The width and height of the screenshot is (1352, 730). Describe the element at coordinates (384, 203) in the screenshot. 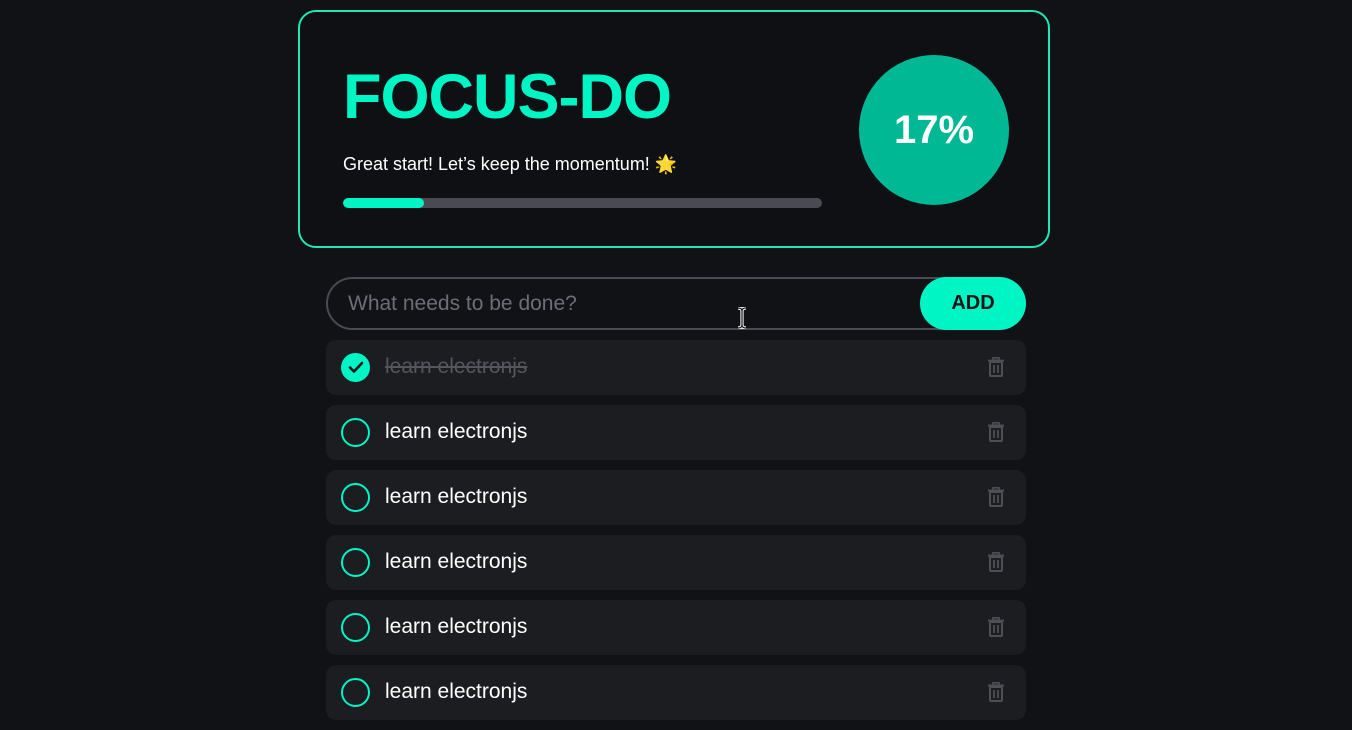

I see `progress-bar-fill` at that location.